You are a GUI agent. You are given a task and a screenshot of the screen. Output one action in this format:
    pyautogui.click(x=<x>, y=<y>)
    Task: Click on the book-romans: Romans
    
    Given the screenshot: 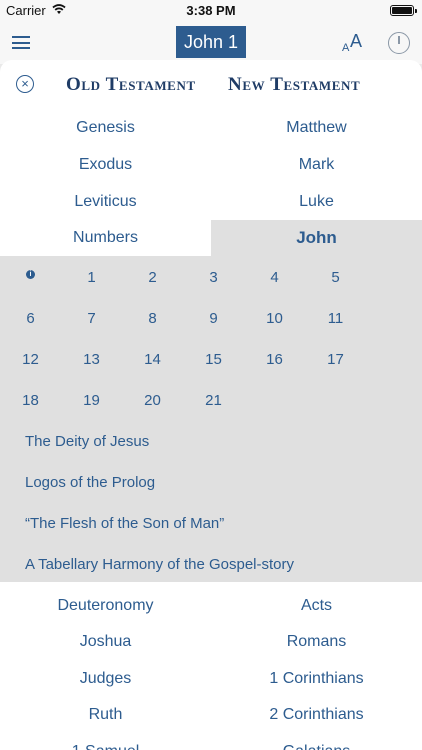 What is the action you would take?
    pyautogui.click(x=316, y=642)
    